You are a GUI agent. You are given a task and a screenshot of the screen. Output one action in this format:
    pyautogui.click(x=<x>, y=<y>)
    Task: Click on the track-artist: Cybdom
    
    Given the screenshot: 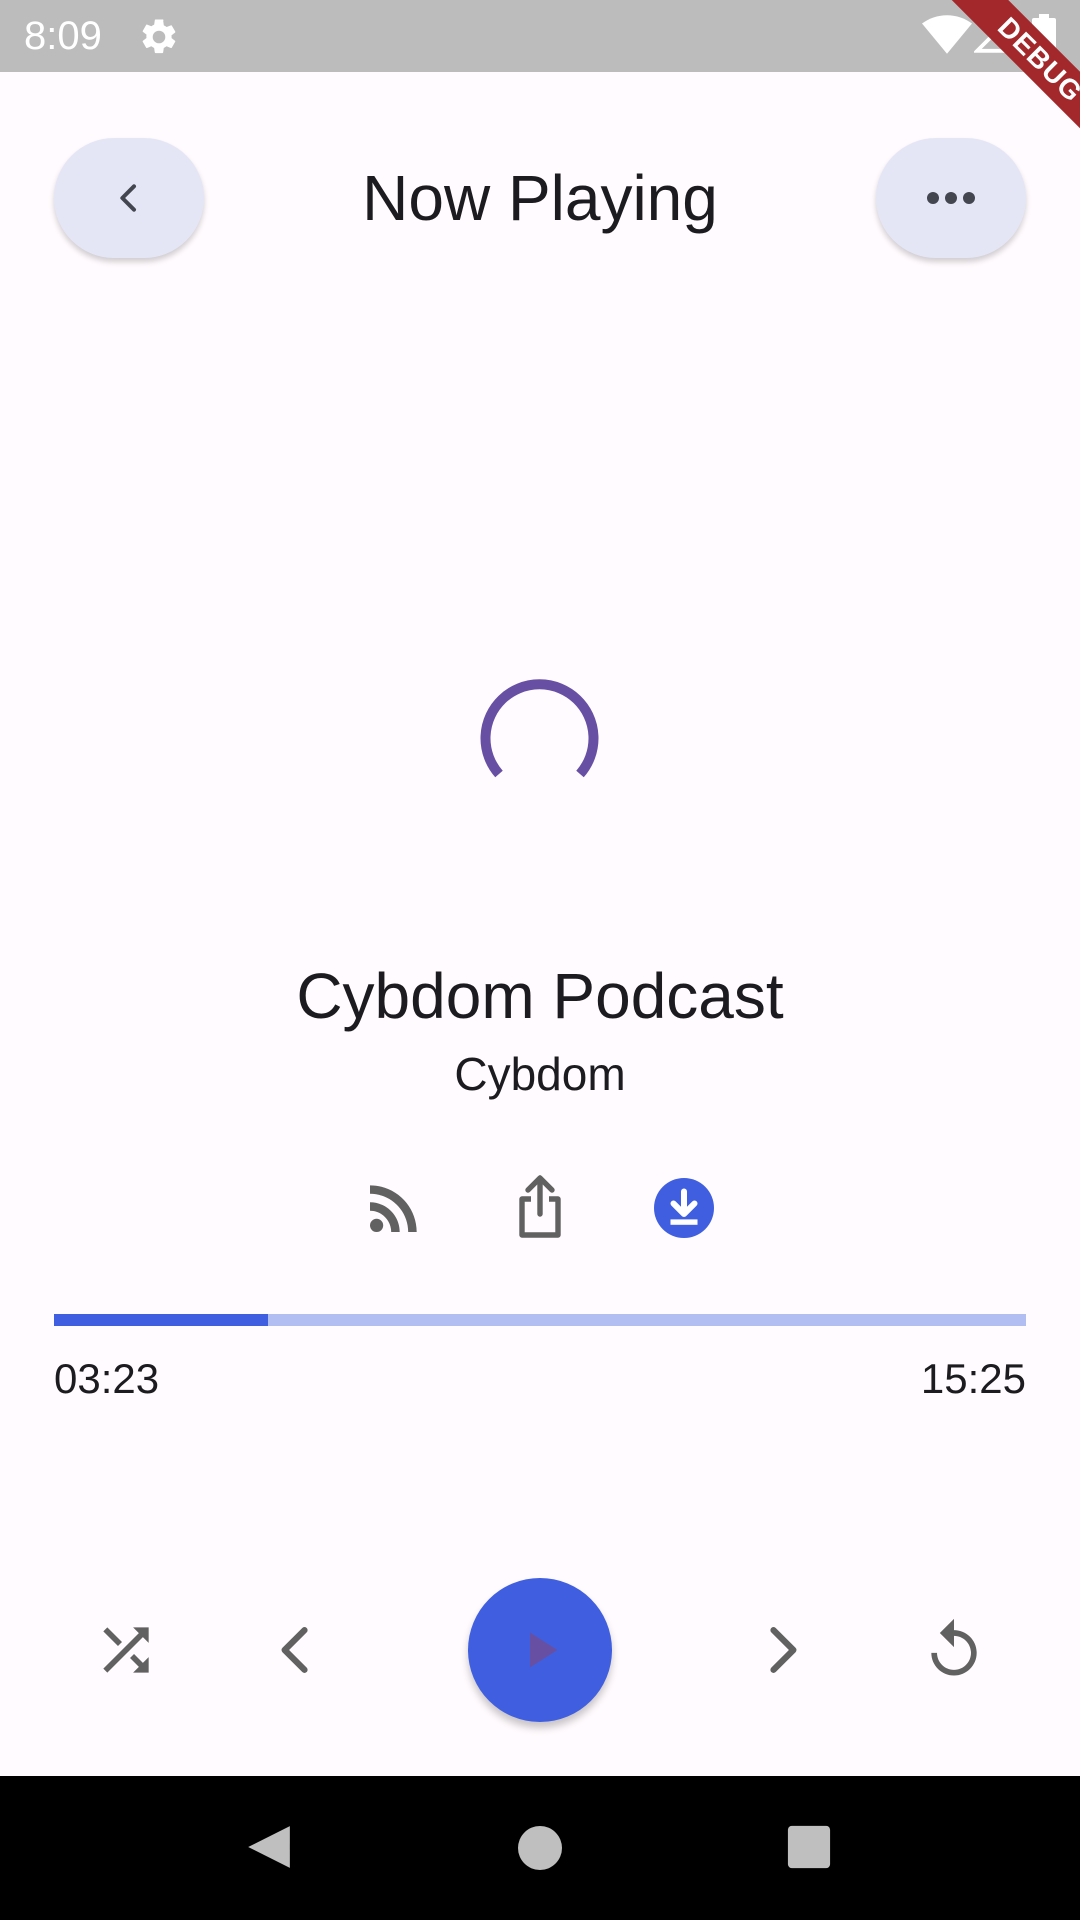 What is the action you would take?
    pyautogui.click(x=540, y=1074)
    